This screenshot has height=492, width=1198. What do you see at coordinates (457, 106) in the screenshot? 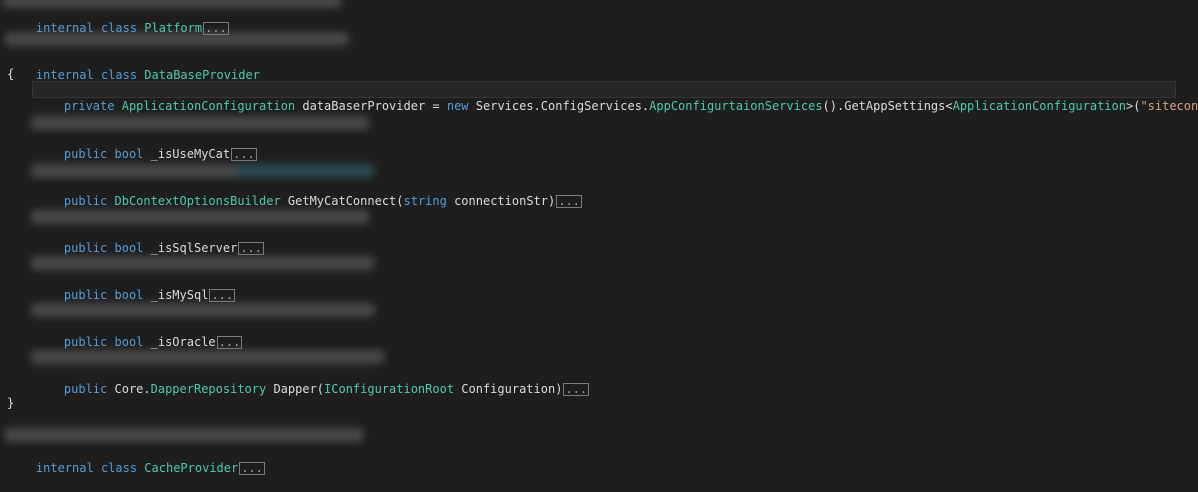
I see `keyword: new` at bounding box center [457, 106].